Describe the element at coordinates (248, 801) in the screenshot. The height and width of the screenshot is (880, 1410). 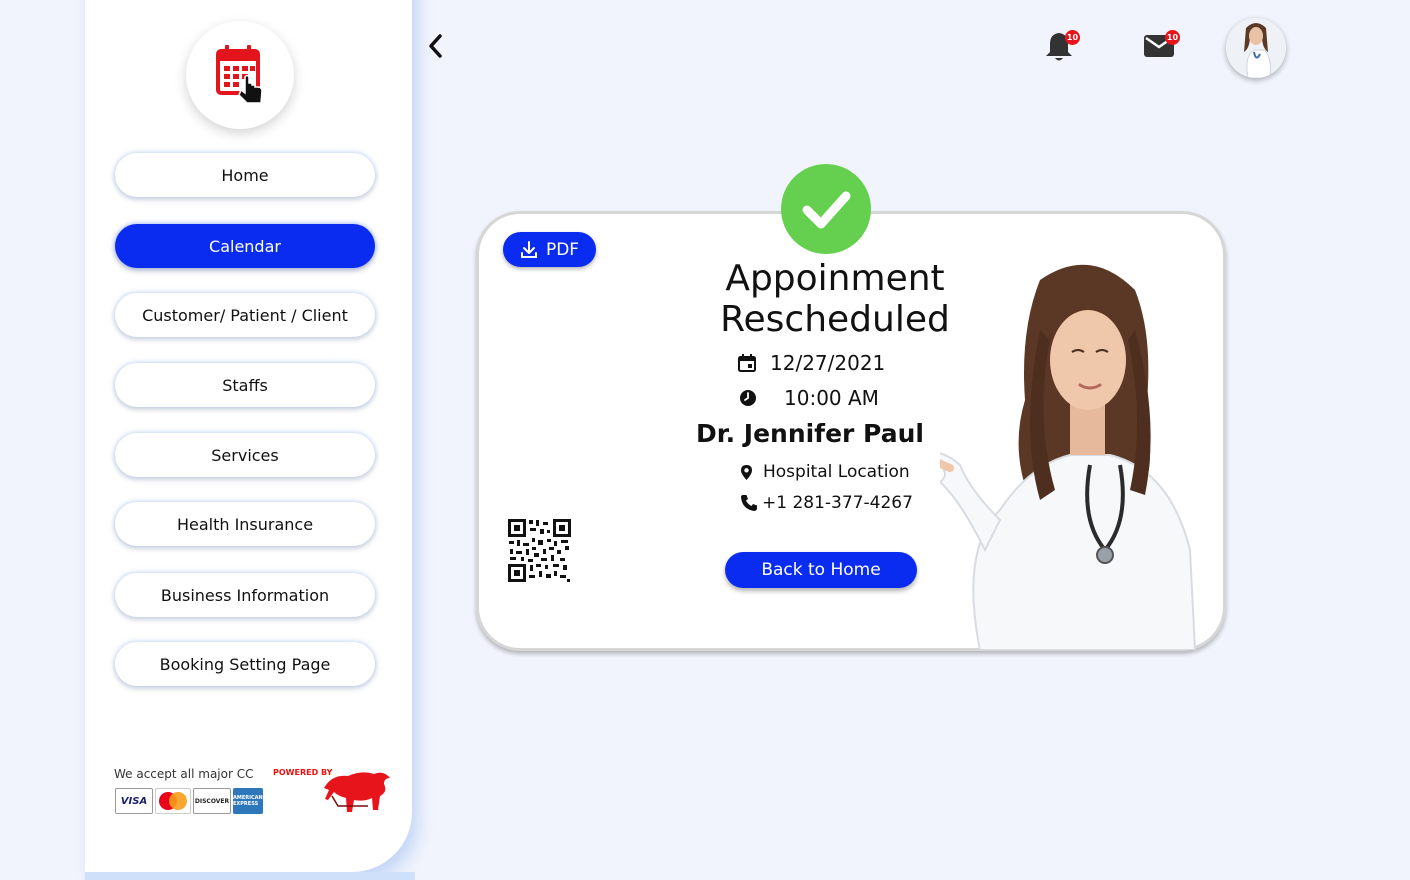
I see `amex-logo: AMERICAN EXPRESS` at that location.